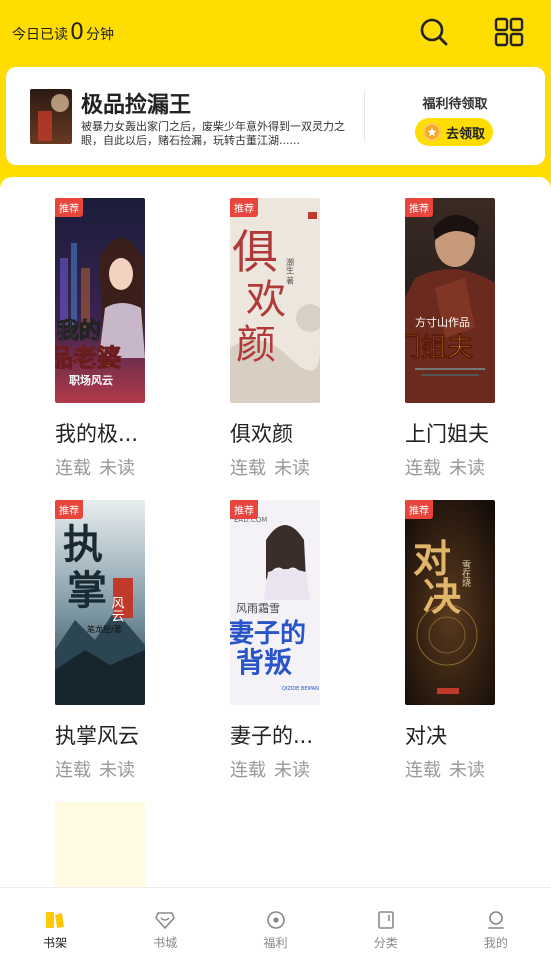  What do you see at coordinates (100, 35) in the screenshot?
I see `reading-time-suffix: 分钟` at bounding box center [100, 35].